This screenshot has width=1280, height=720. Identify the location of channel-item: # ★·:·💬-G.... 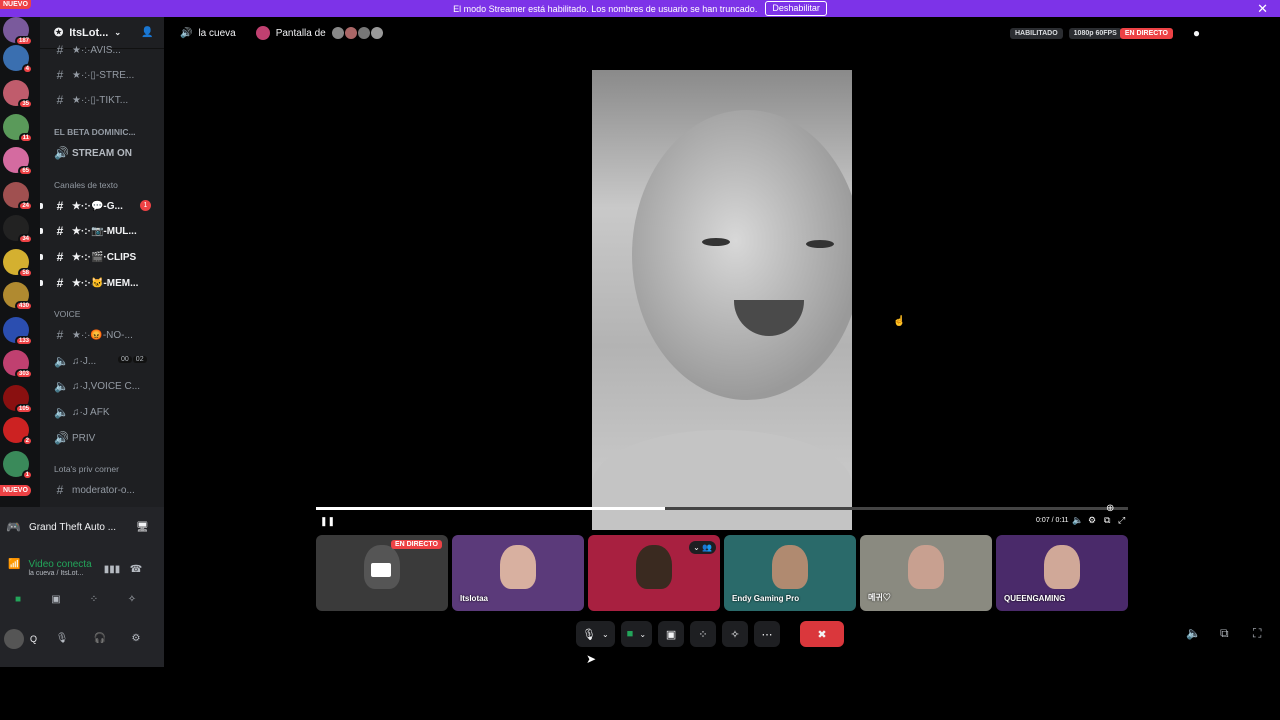
(88, 206).